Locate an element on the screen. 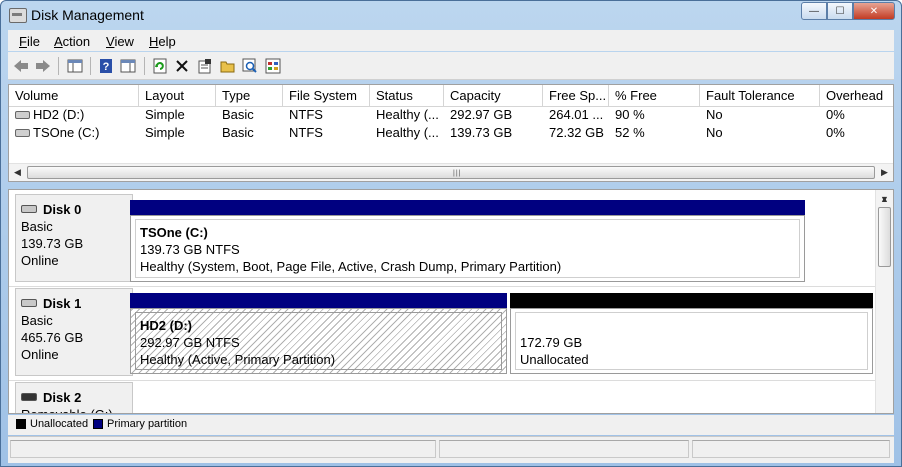  status-bar is located at coordinates (451, 449).